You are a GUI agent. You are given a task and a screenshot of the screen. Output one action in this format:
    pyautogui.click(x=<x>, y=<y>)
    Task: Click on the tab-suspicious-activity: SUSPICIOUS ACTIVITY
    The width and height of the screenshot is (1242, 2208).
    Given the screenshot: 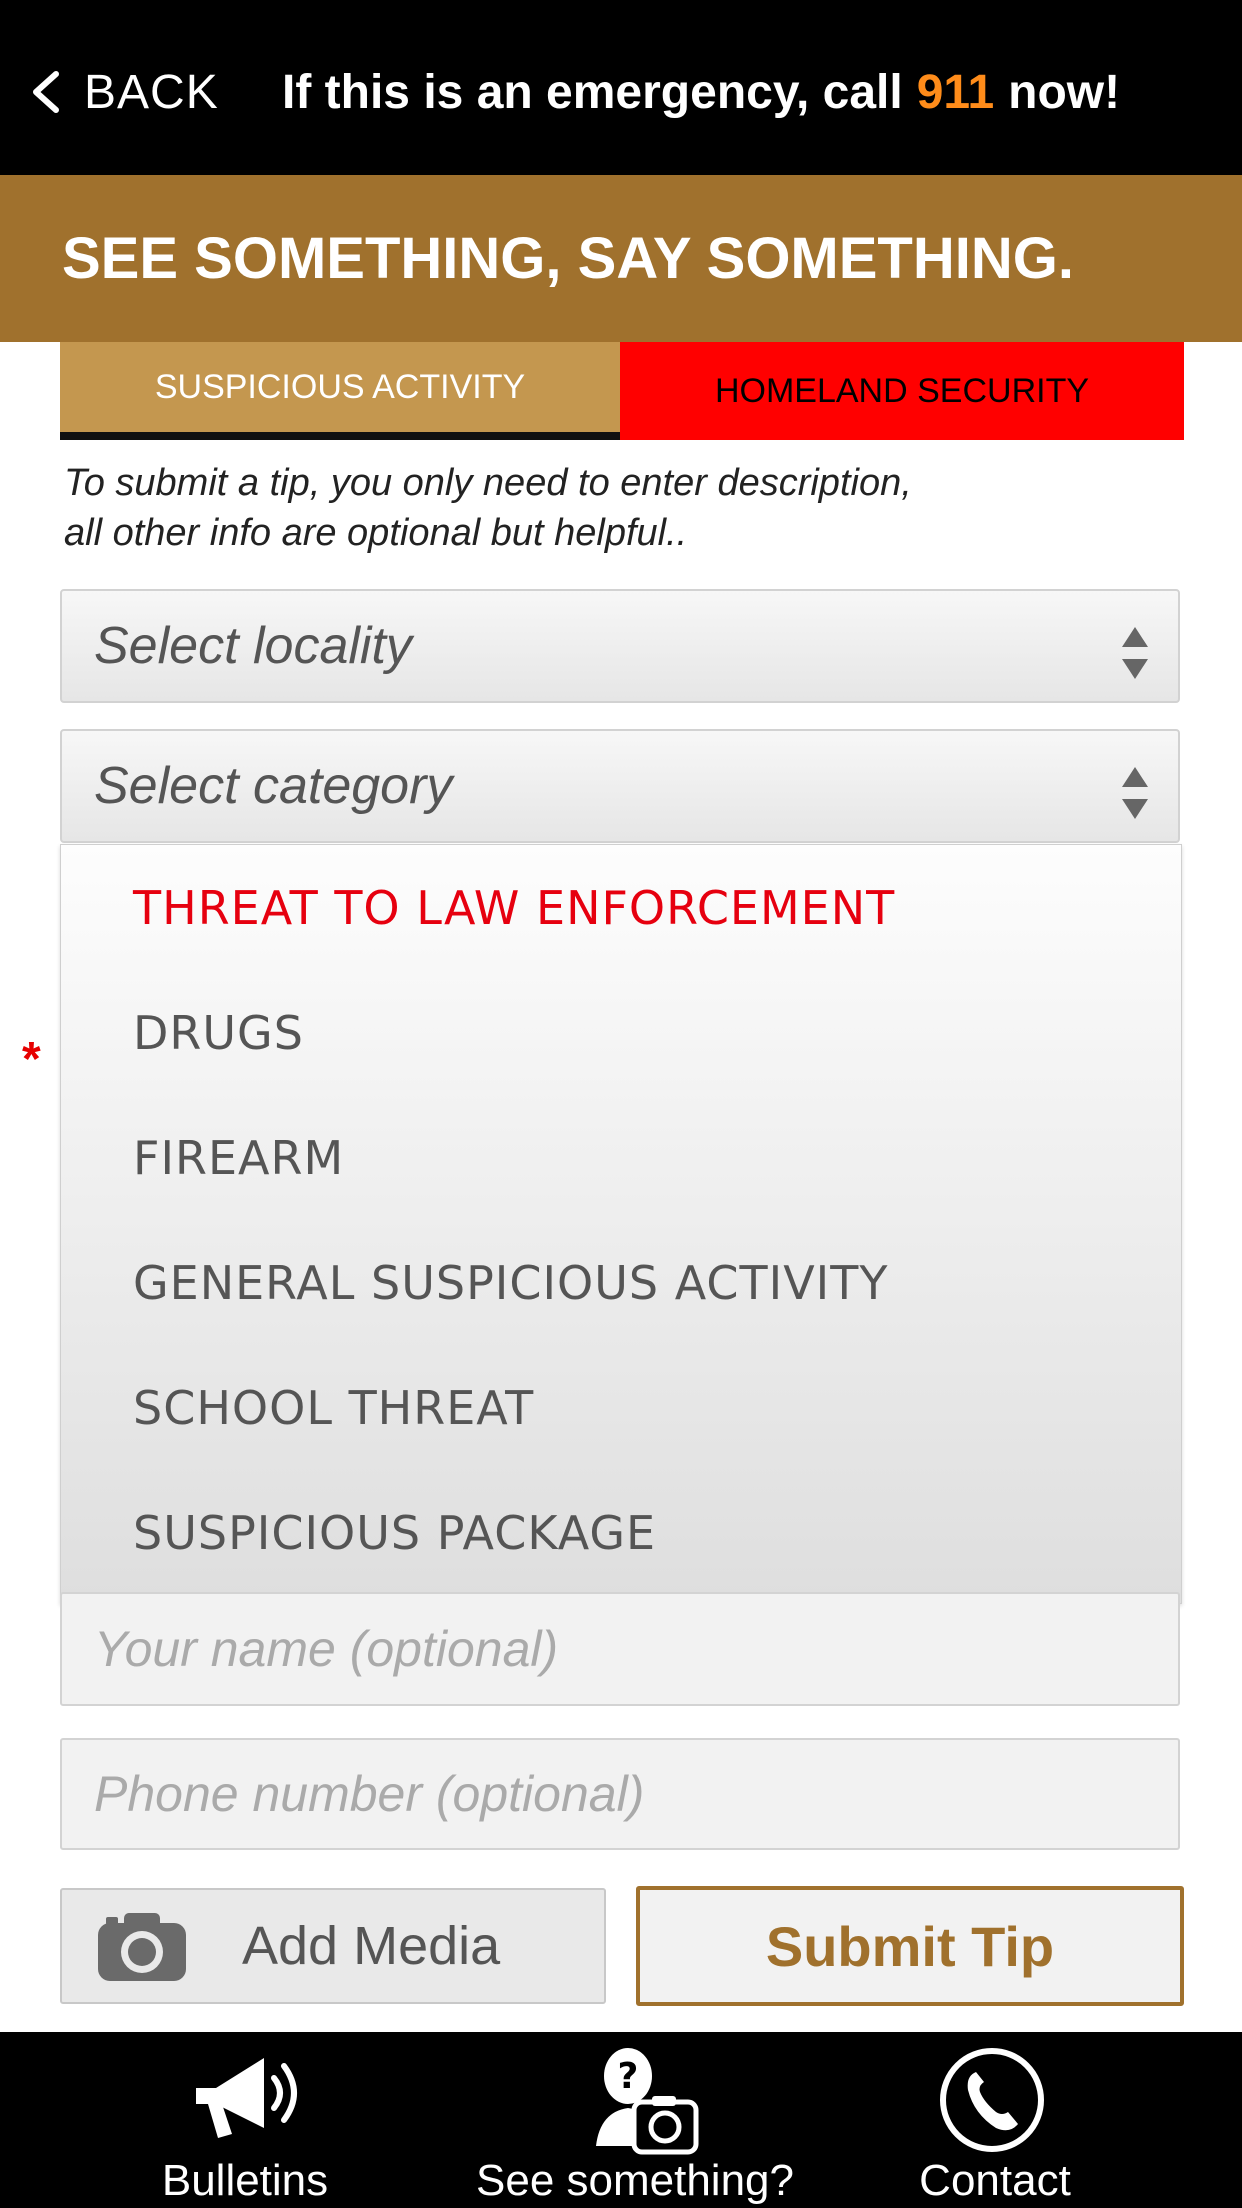 What is the action you would take?
    pyautogui.click(x=340, y=391)
    